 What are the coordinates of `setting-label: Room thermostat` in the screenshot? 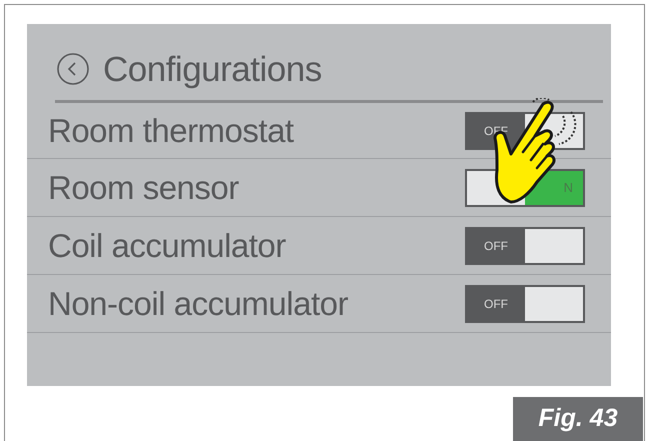 It's located at (171, 130).